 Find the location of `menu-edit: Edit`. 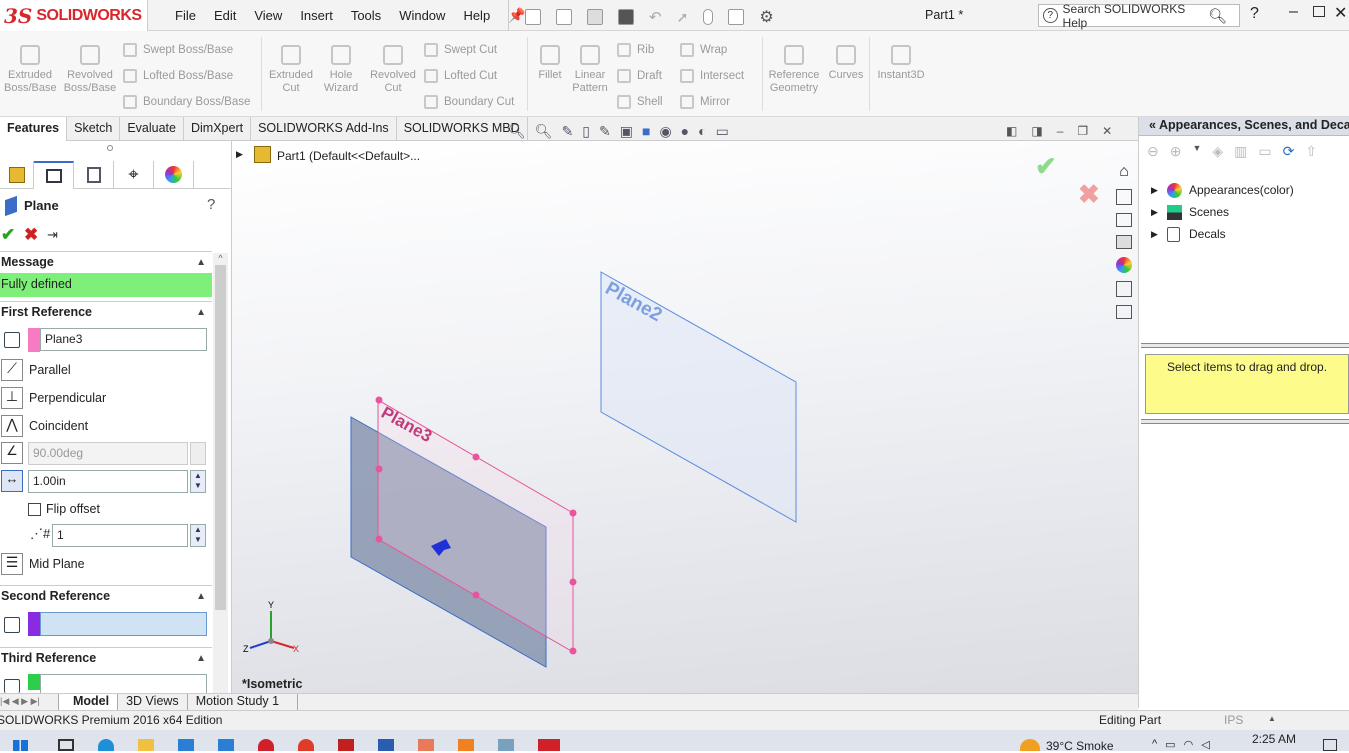

menu-edit: Edit is located at coordinates (225, 15).